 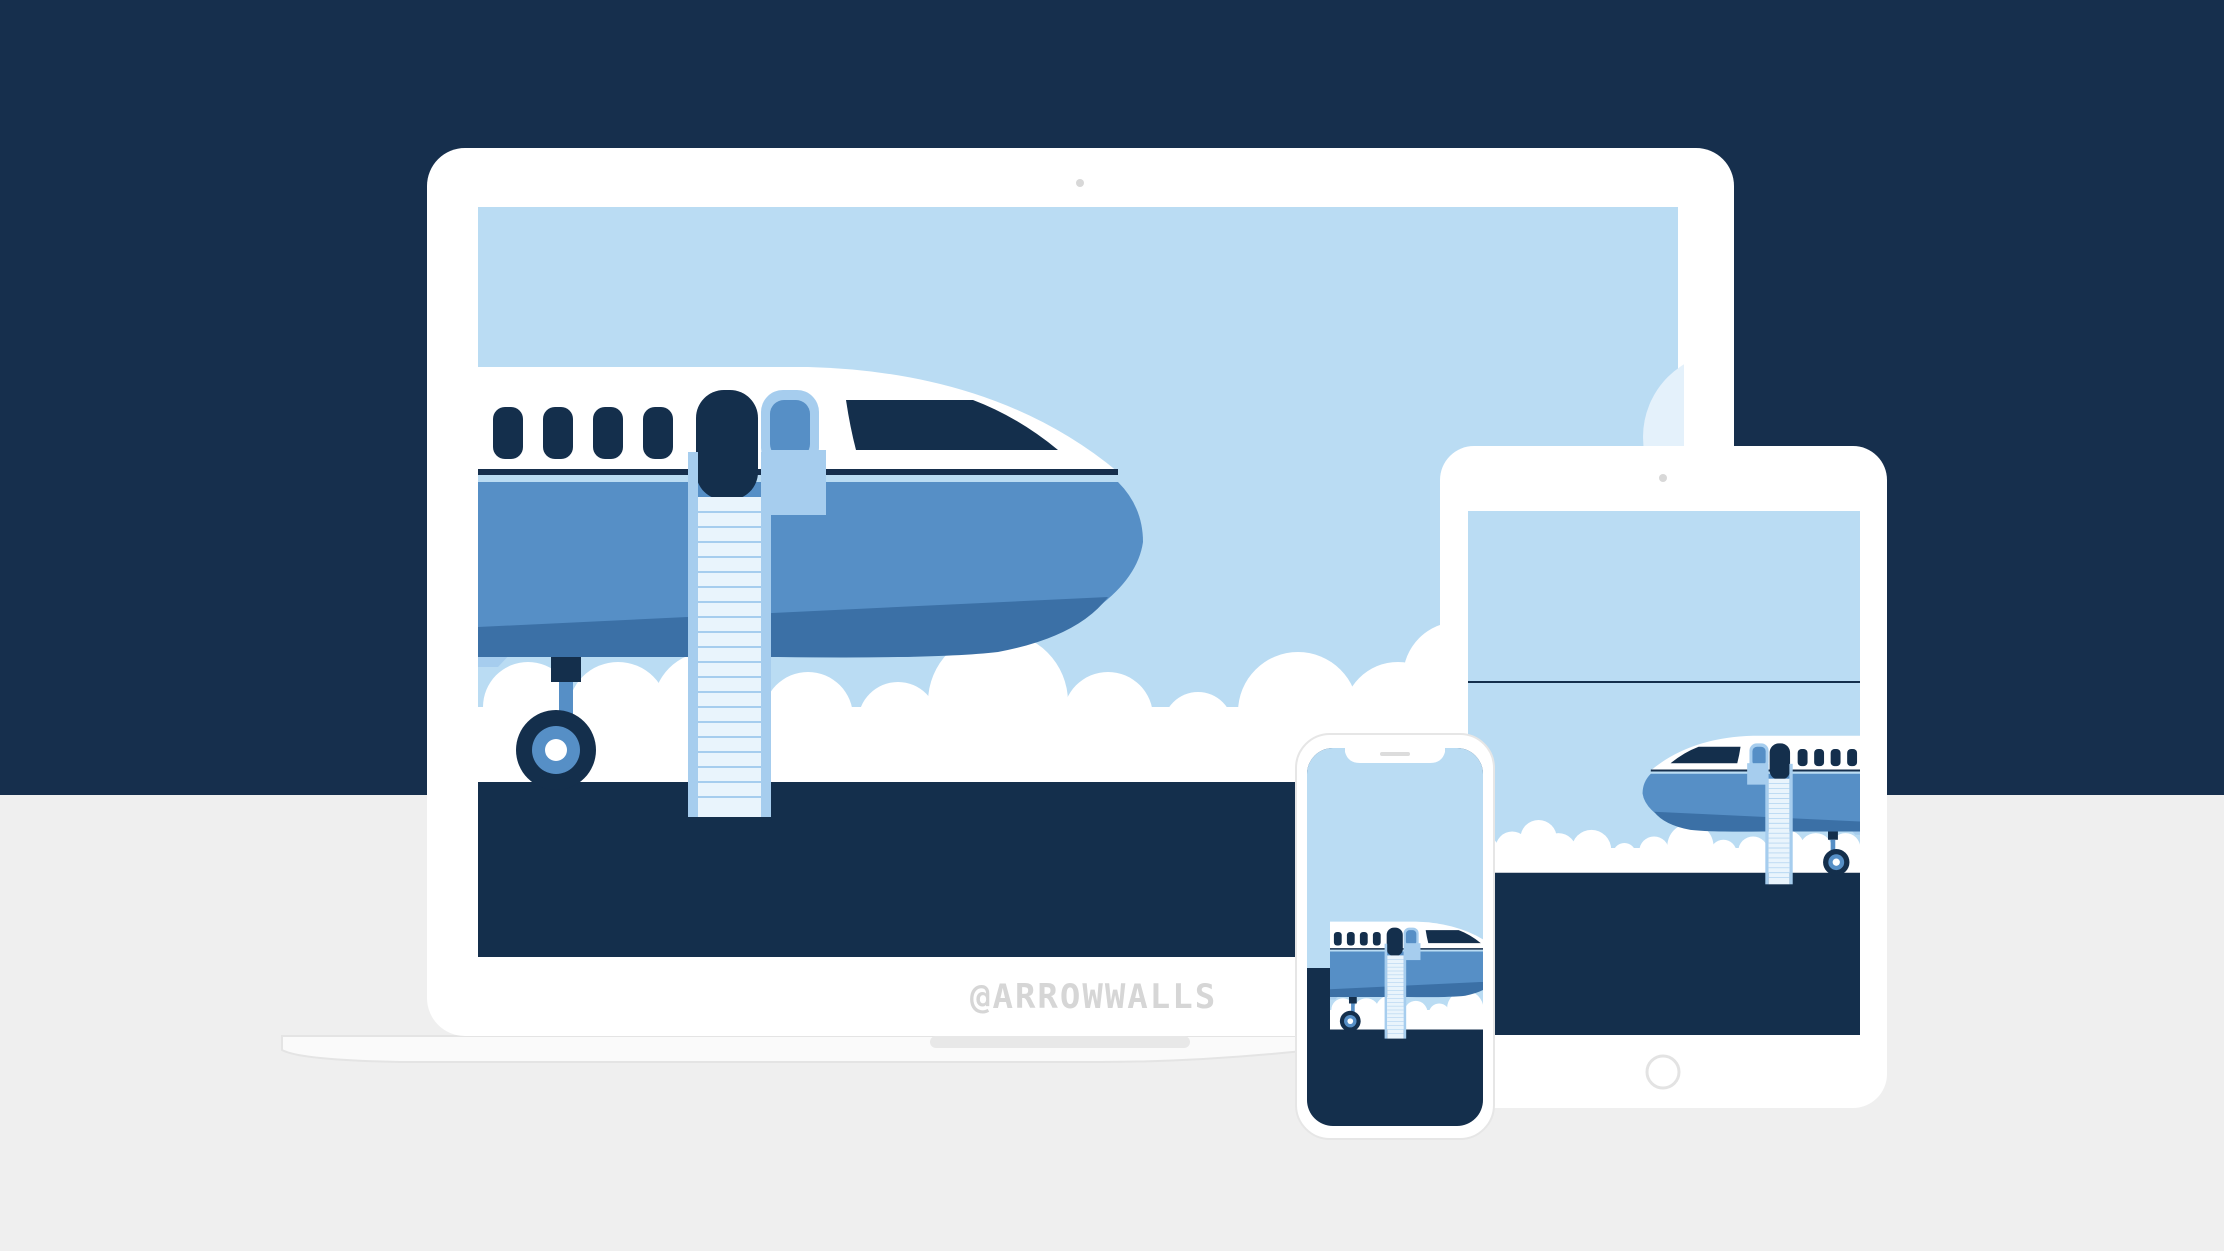 I want to click on laptop-hinge-notch, so click(x=1060, y=1042).